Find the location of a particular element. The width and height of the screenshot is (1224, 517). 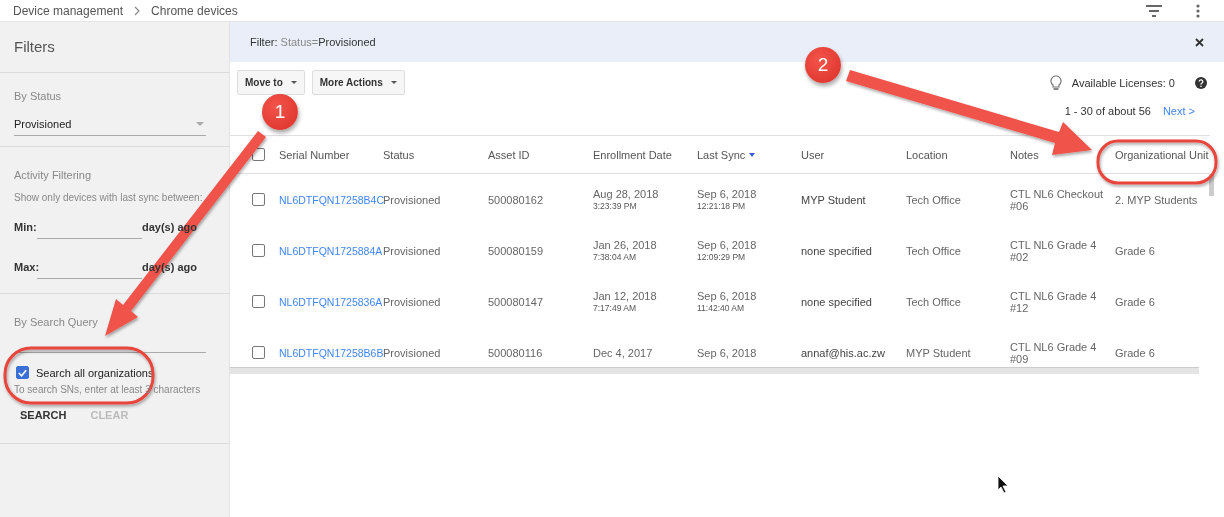

time-text: 11:42:40 AM is located at coordinates (721, 308).